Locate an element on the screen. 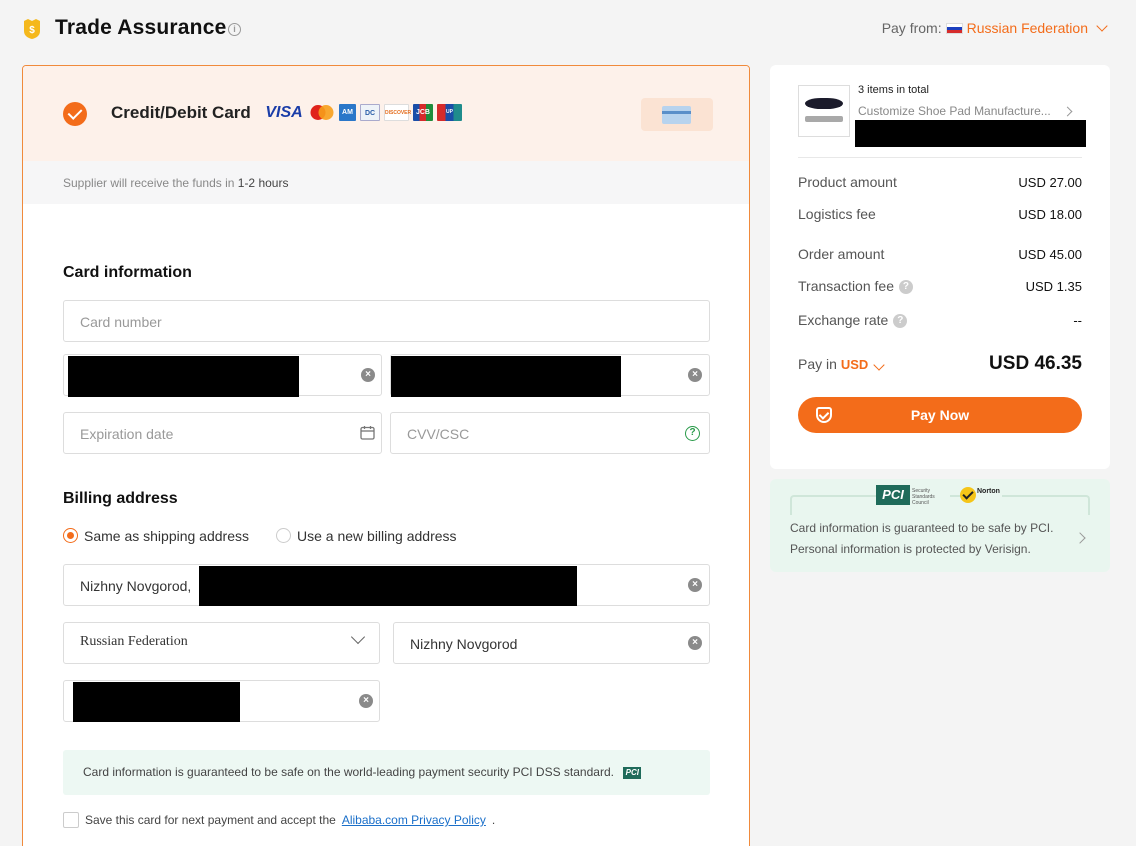 The image size is (1136, 846). product-thumbnail is located at coordinates (824, 111).